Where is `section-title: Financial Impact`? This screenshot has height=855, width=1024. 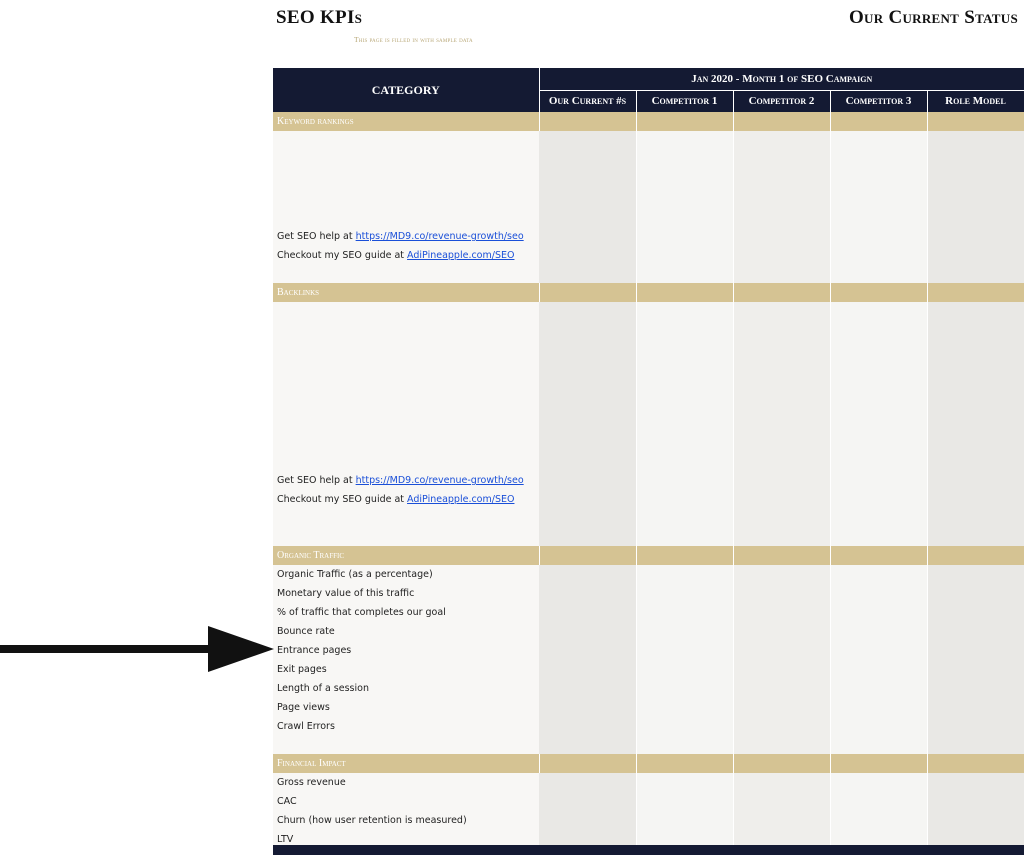
section-title: Financial Impact is located at coordinates (406, 763).